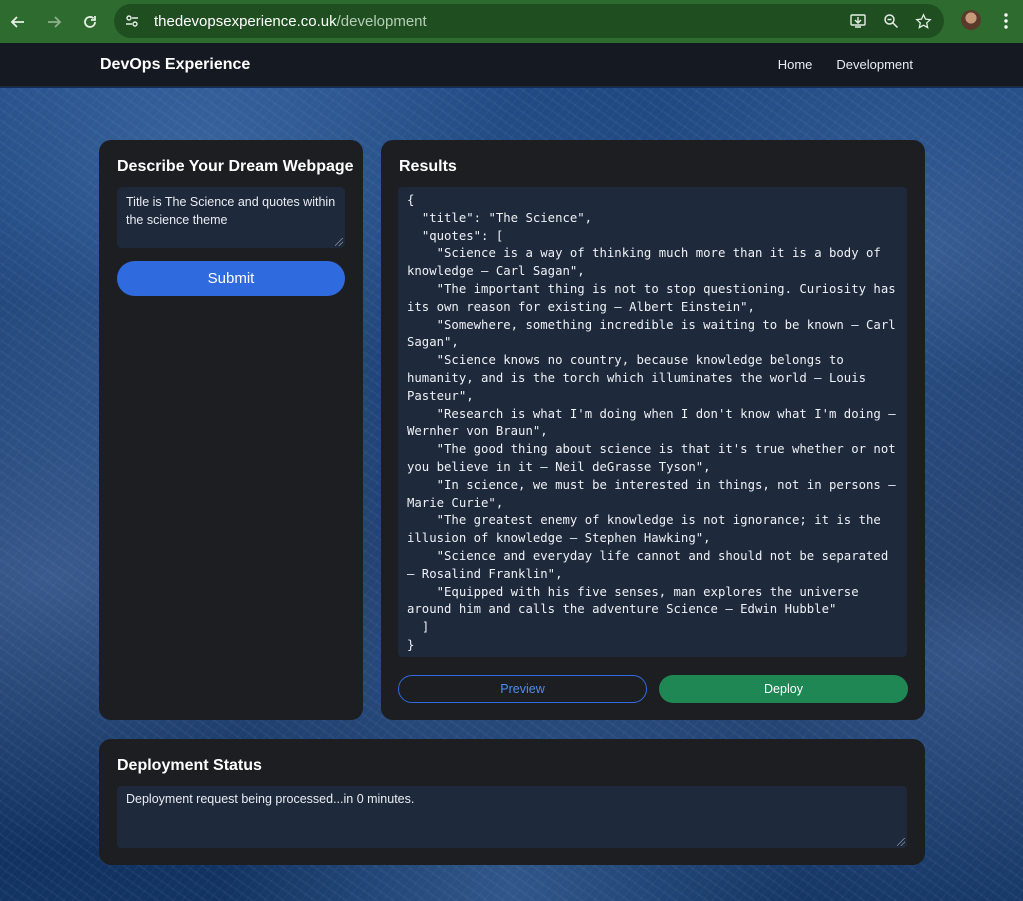 The width and height of the screenshot is (1023, 901). I want to click on nav-link-development: Development, so click(874, 64).